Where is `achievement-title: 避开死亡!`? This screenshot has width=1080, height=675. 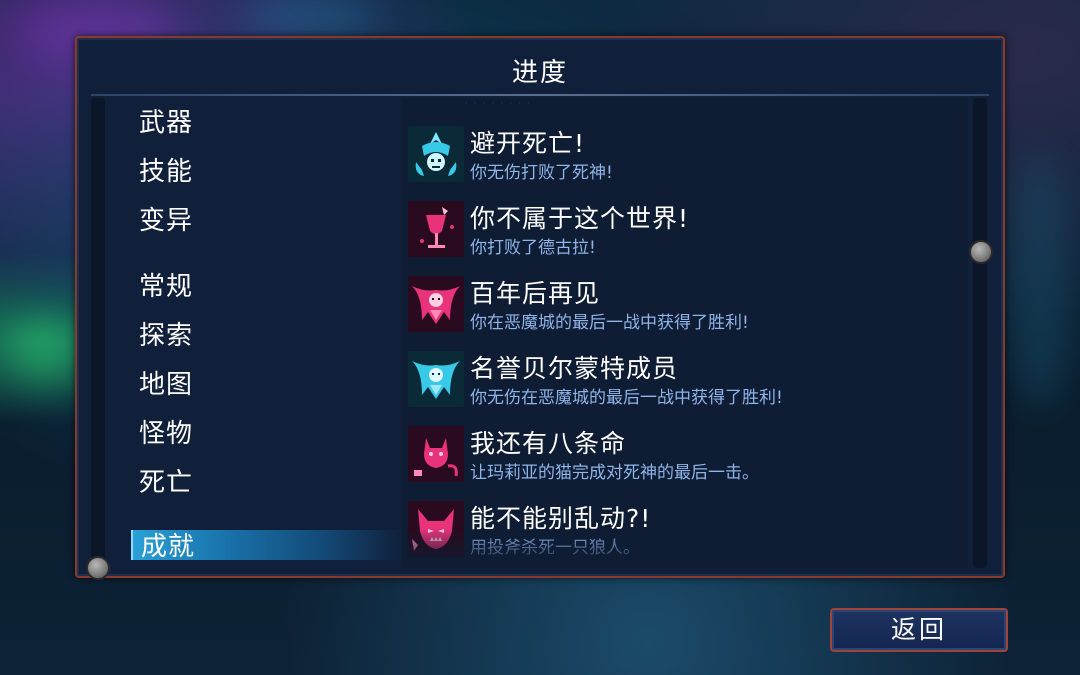
achievement-title: 避开死亡! is located at coordinates (528, 143).